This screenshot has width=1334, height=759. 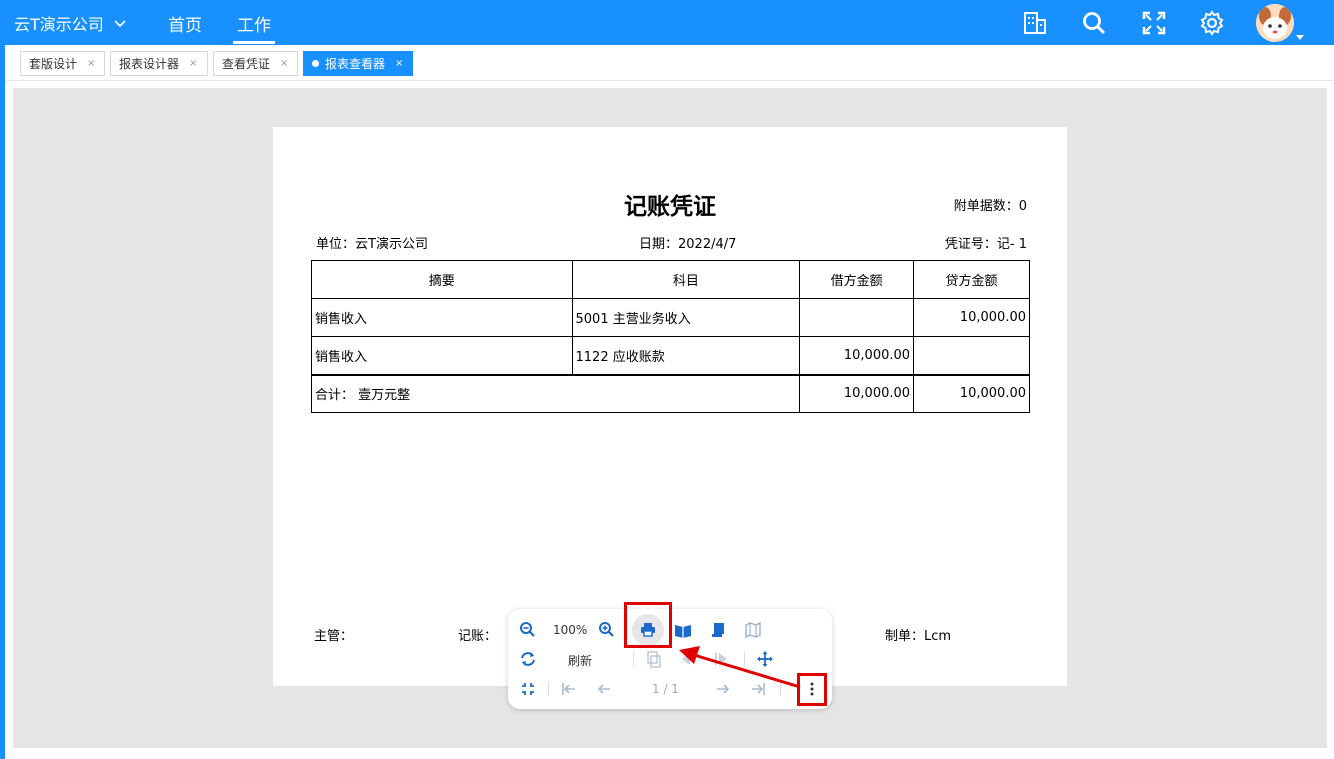 What do you see at coordinates (857, 393) in the screenshot?
I see `cell-total-debit: 10,000.00` at bounding box center [857, 393].